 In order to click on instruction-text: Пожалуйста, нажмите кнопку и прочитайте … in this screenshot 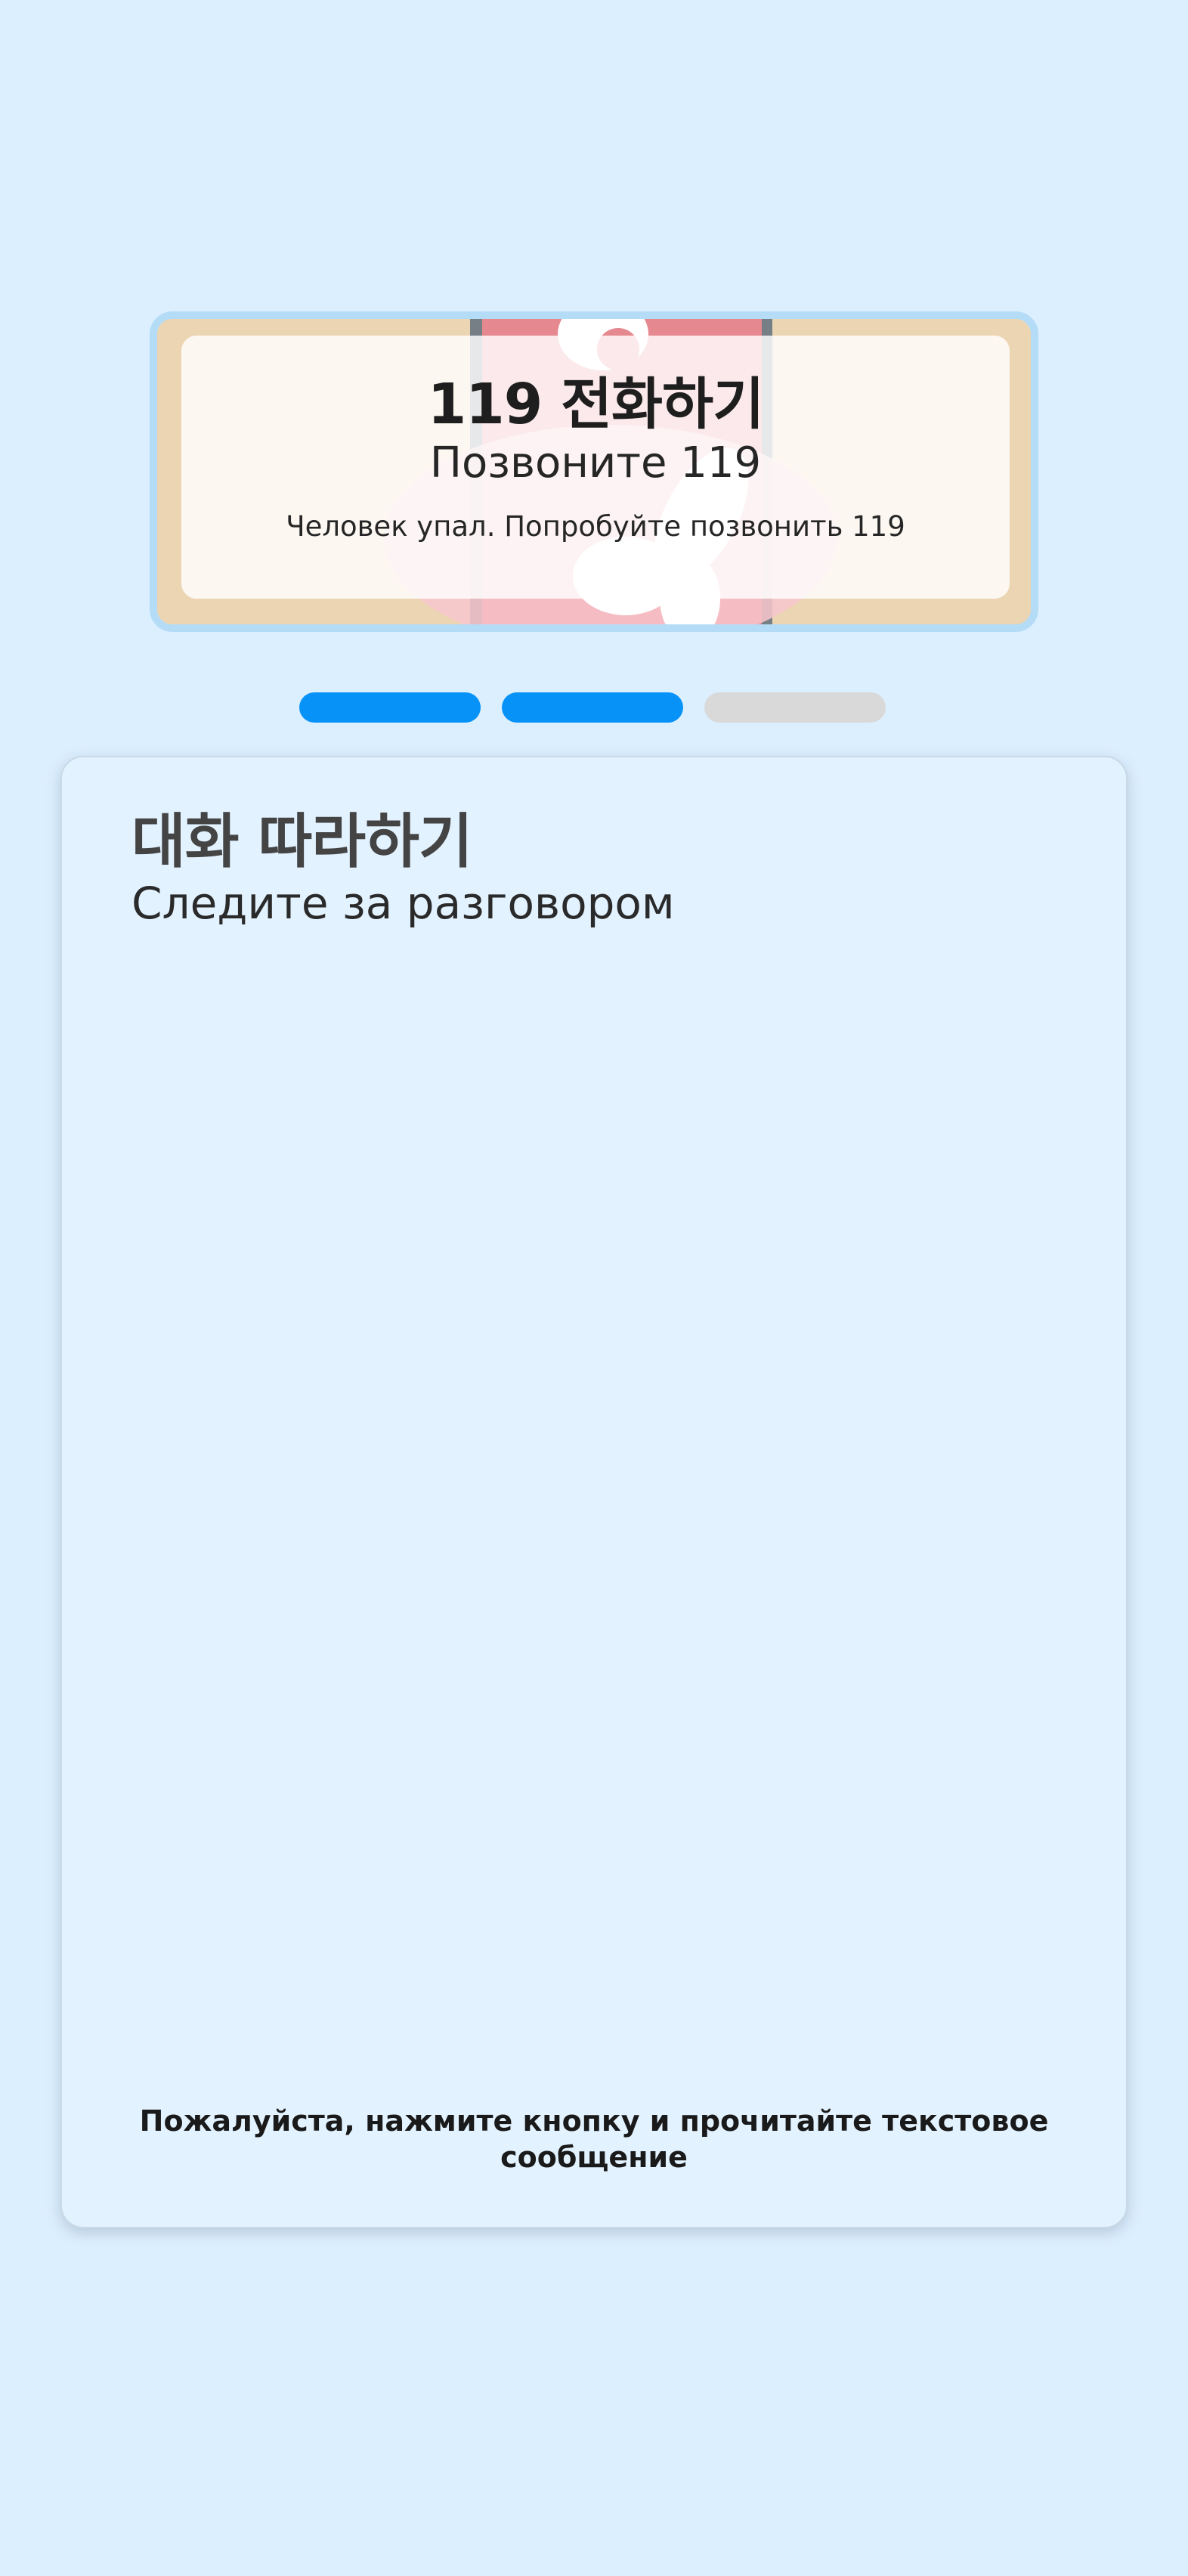, I will do `click(594, 2139)`.